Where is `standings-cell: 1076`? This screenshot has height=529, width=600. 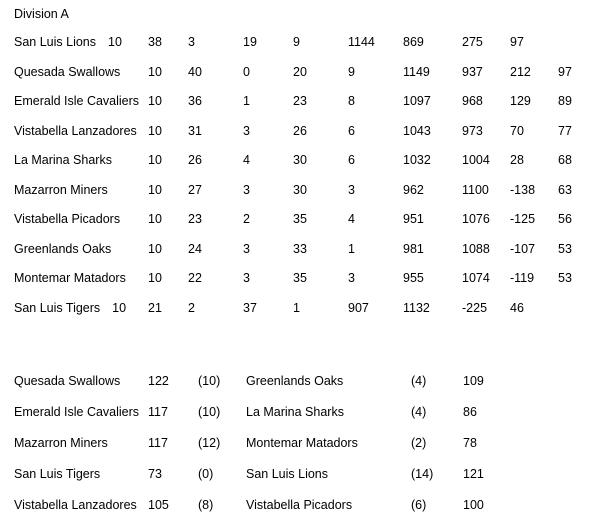 standings-cell: 1076 is located at coordinates (476, 219).